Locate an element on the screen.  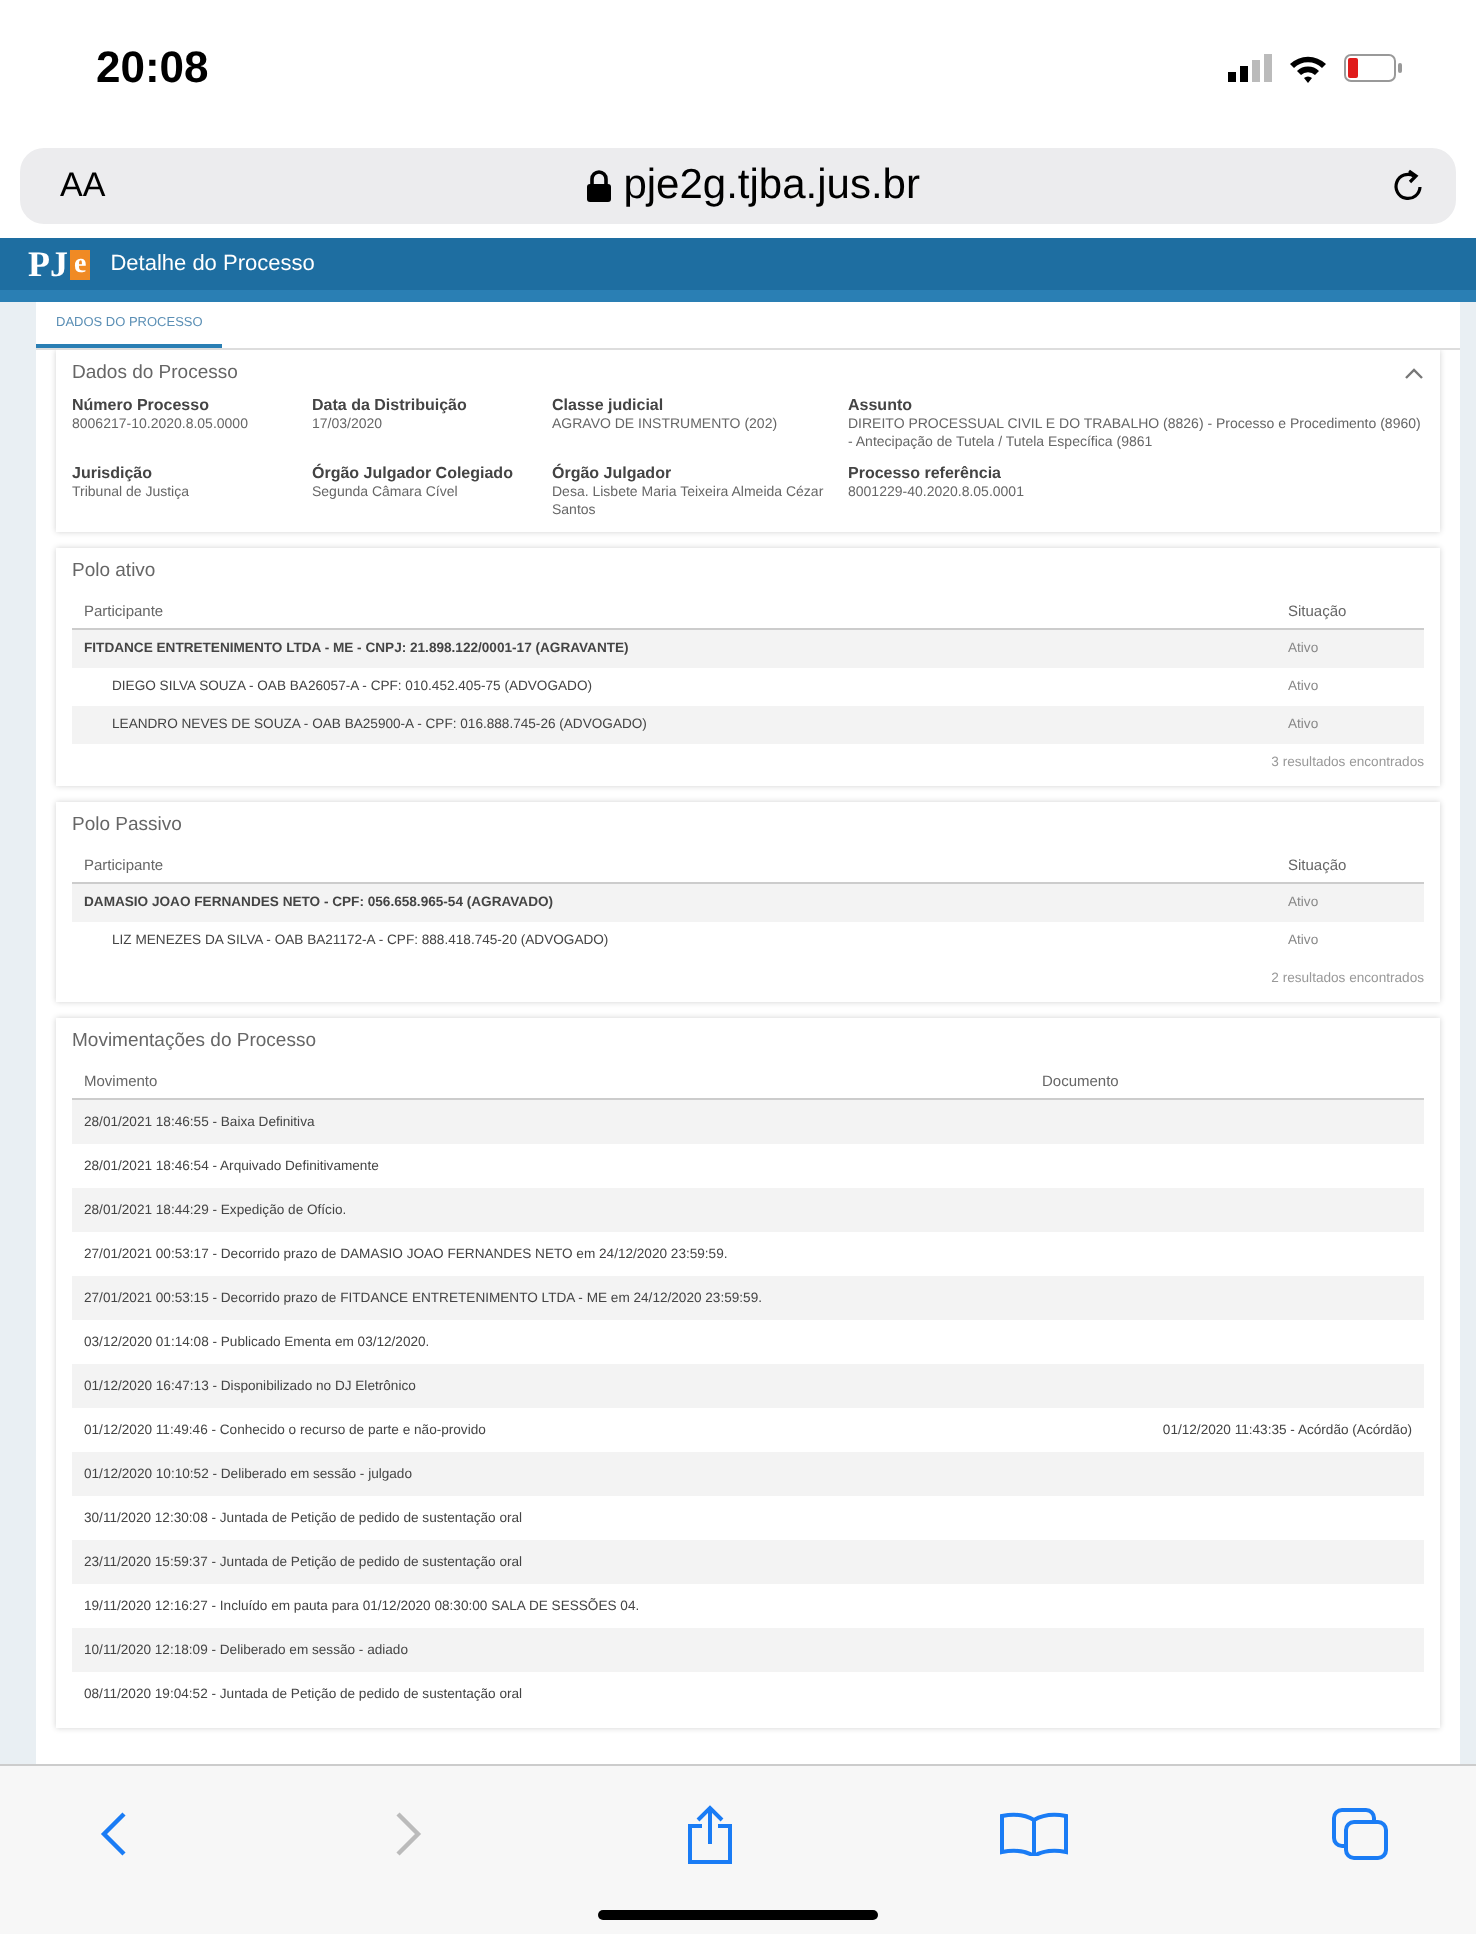
section-title: Dados do Processo is located at coordinates (155, 373).